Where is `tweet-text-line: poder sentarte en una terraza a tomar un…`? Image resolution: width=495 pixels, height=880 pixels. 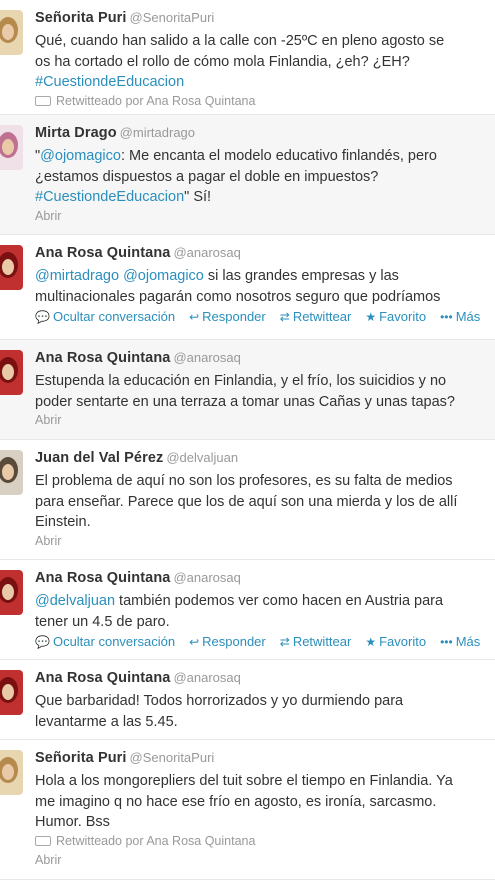 tweet-text-line: poder sentarte en una terraza a tomar un… is located at coordinates (265, 402).